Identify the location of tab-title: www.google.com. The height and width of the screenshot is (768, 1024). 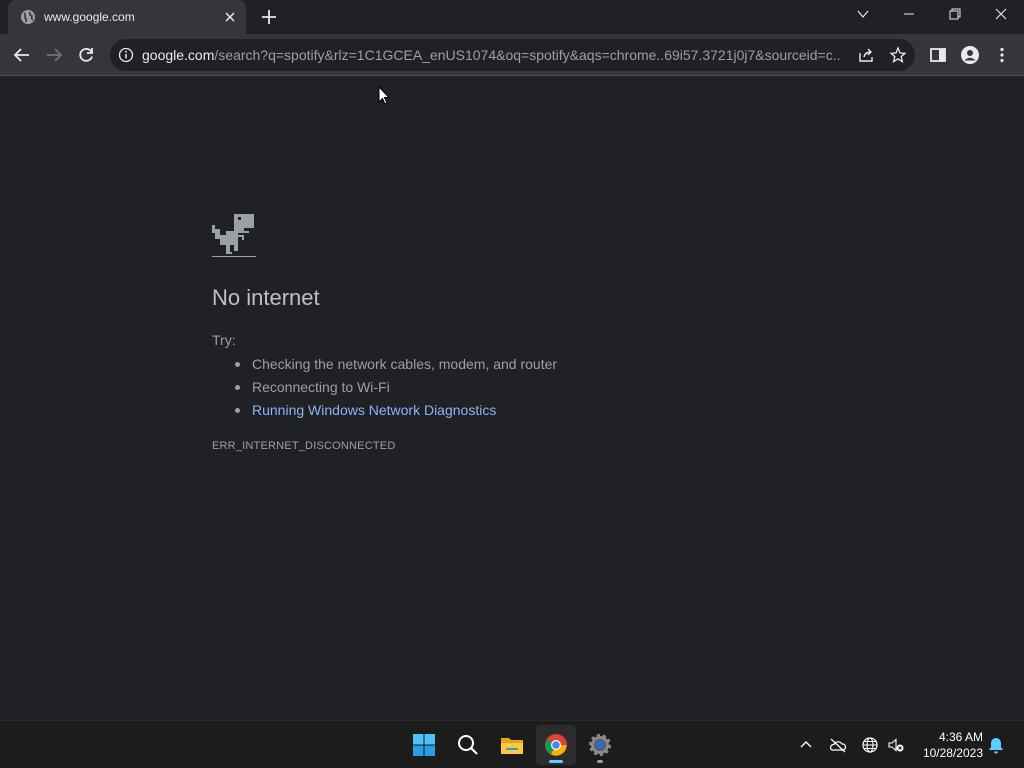
(89, 17).